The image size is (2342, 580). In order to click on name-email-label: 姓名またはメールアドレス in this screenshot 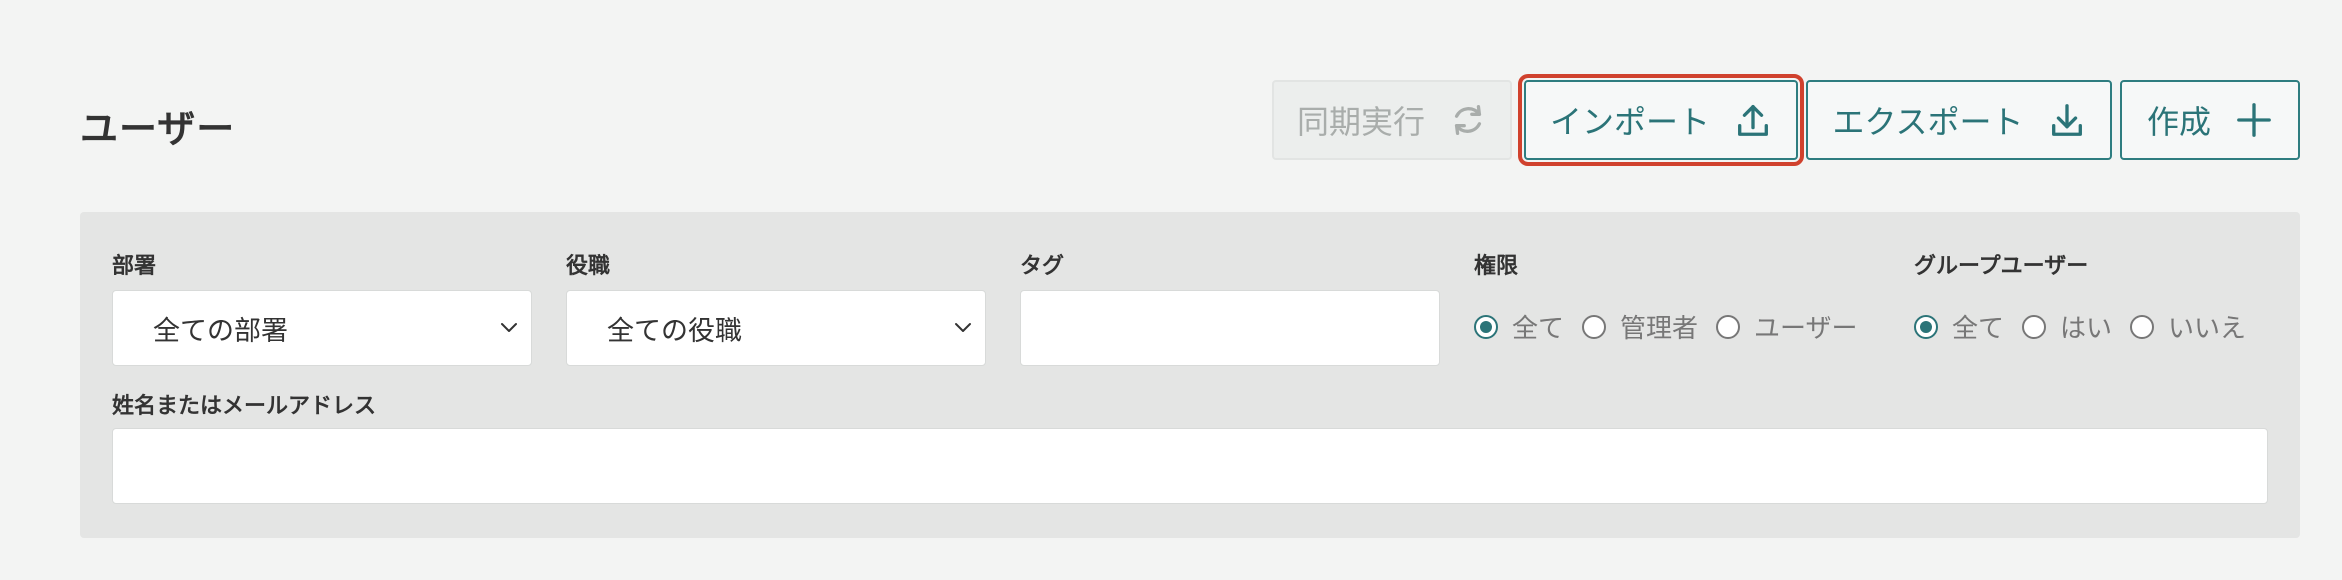, I will do `click(244, 406)`.